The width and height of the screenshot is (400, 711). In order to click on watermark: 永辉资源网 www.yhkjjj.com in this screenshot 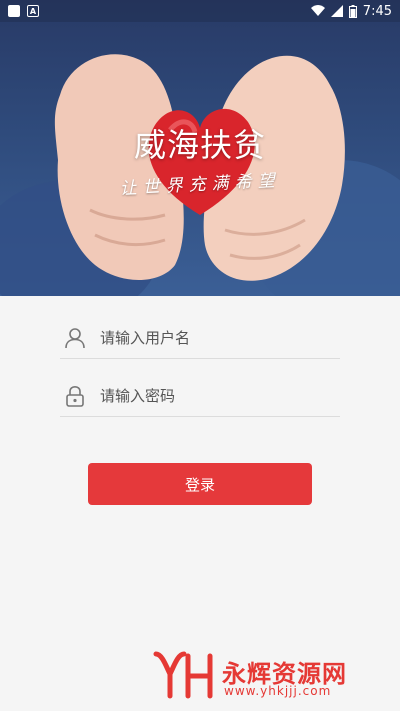, I will do `click(272, 677)`.